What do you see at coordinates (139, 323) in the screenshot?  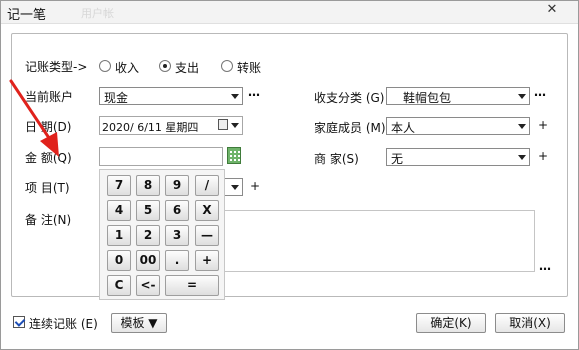 I see `template-button: 模板 ▼` at bounding box center [139, 323].